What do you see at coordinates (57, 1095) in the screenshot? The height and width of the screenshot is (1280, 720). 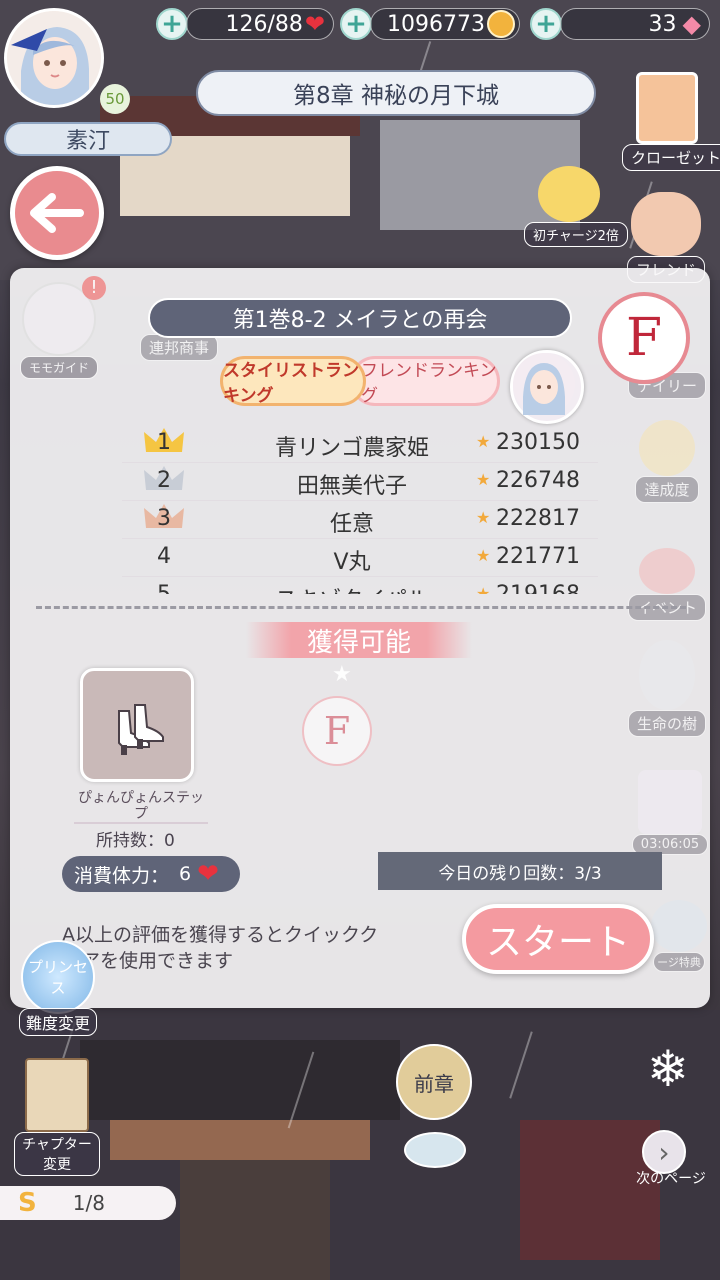 I see `book-icon` at bounding box center [57, 1095].